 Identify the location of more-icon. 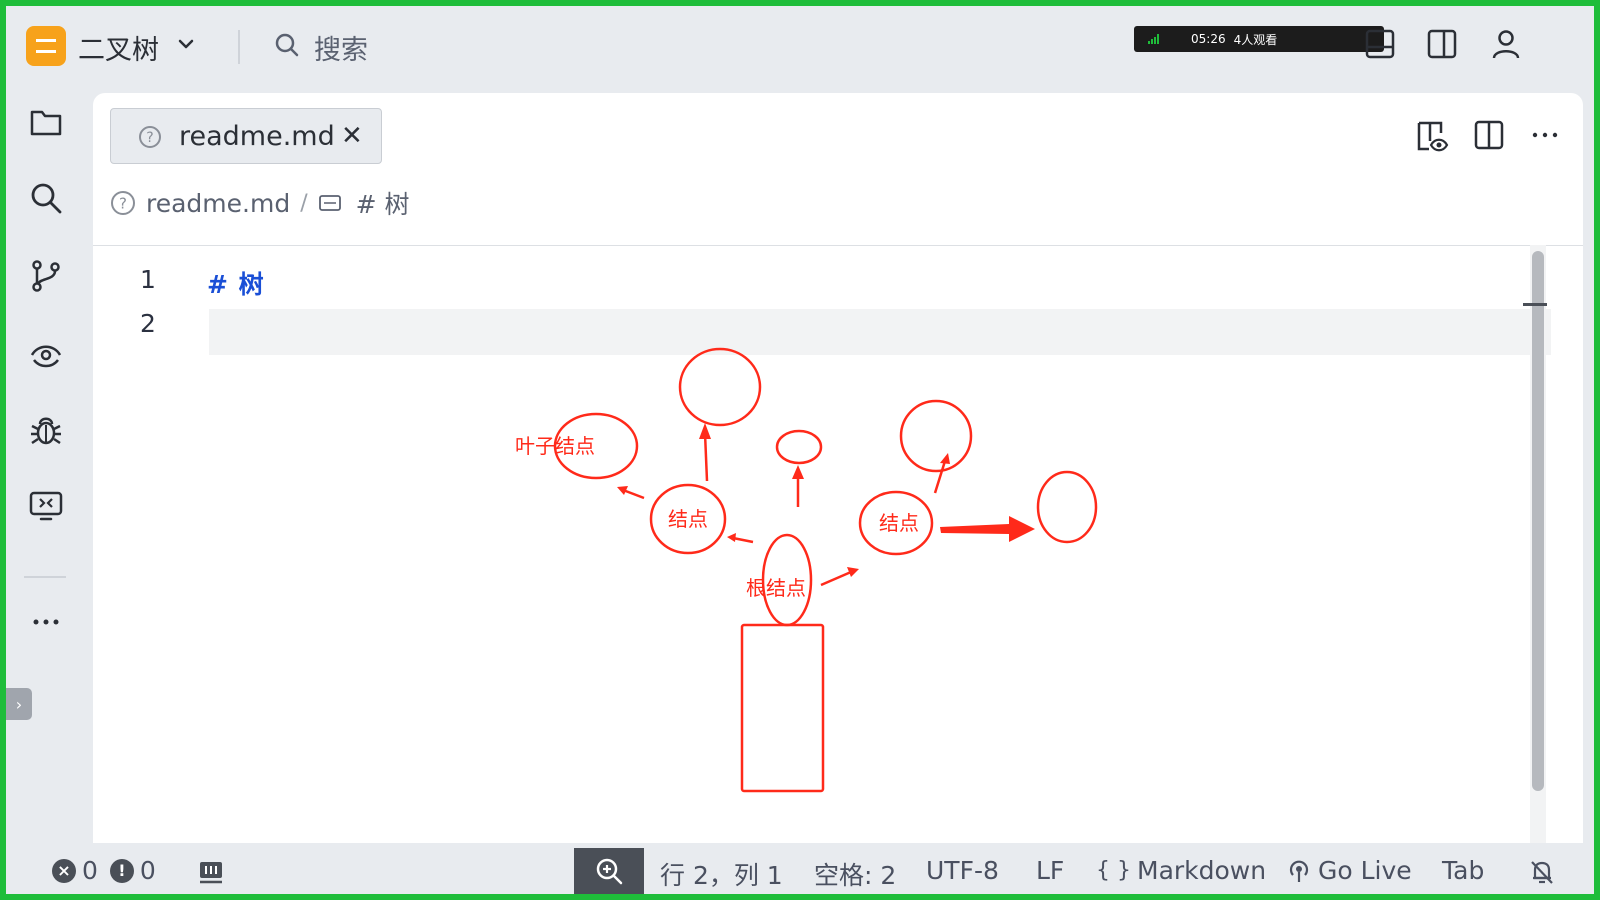
(46, 622).